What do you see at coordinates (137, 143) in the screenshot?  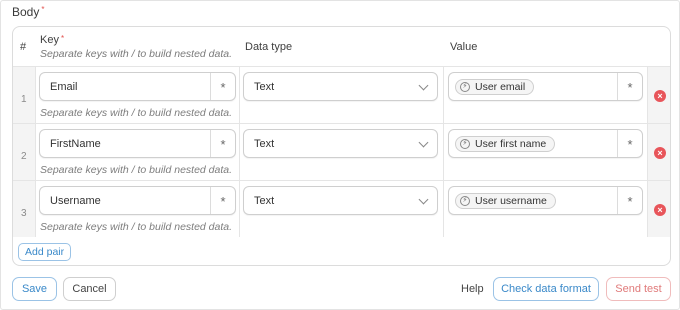 I see `key-input: FirstName *` at bounding box center [137, 143].